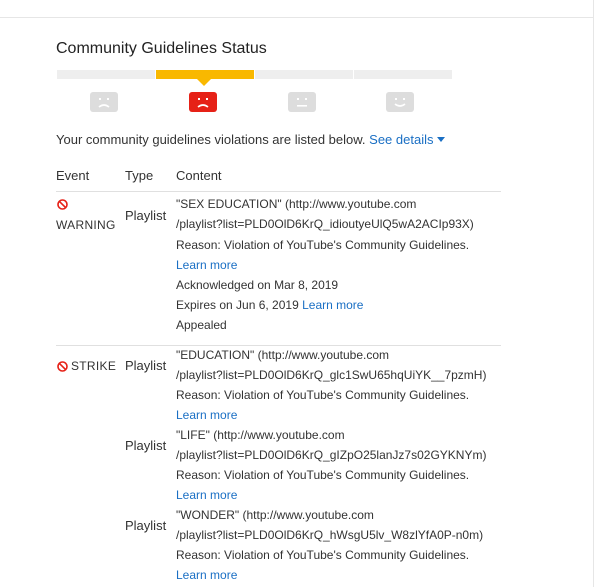 The height and width of the screenshot is (587, 594). I want to click on event-warning-label: WARNING, so click(86, 225).